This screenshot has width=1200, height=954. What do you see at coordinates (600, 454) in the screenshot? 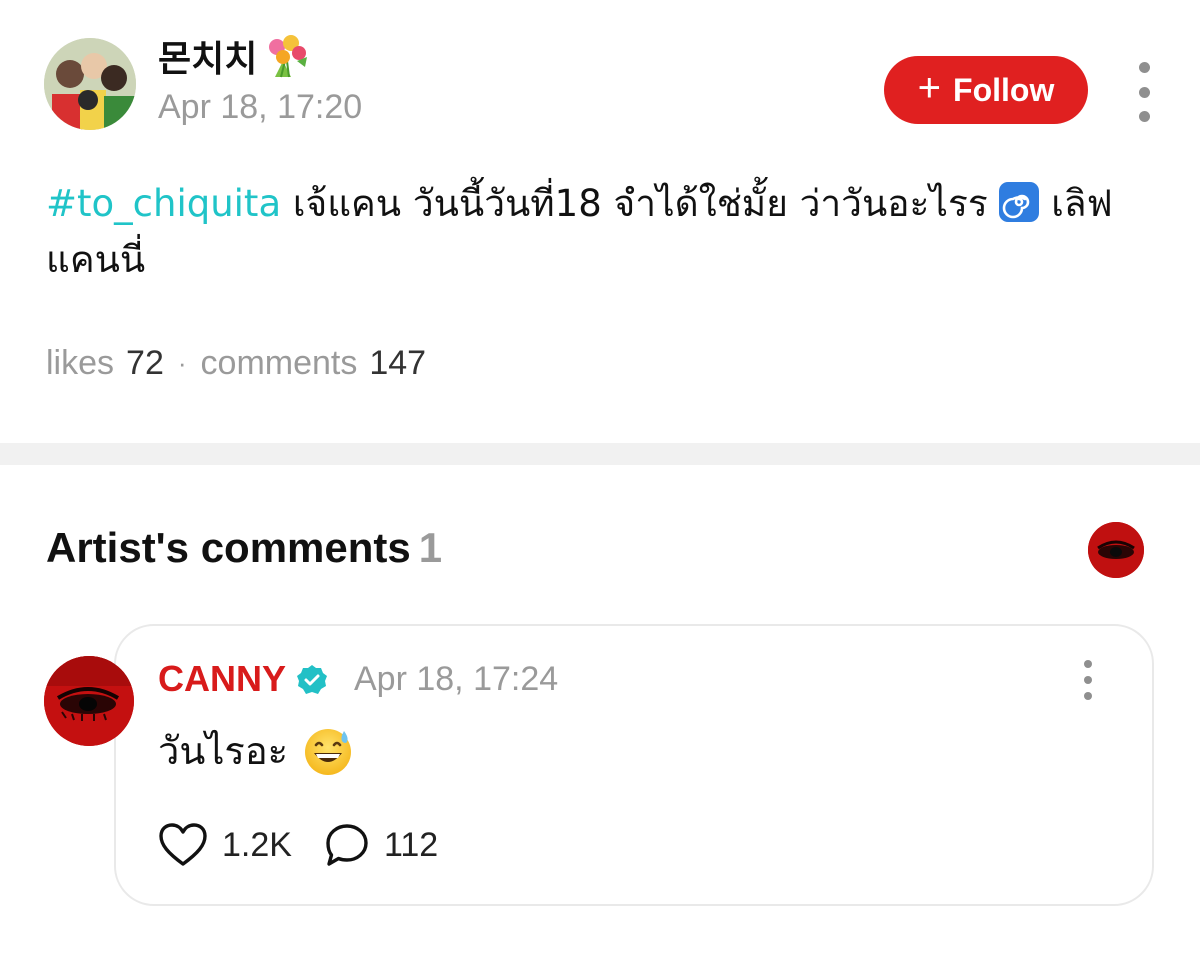
I see `section-divider` at bounding box center [600, 454].